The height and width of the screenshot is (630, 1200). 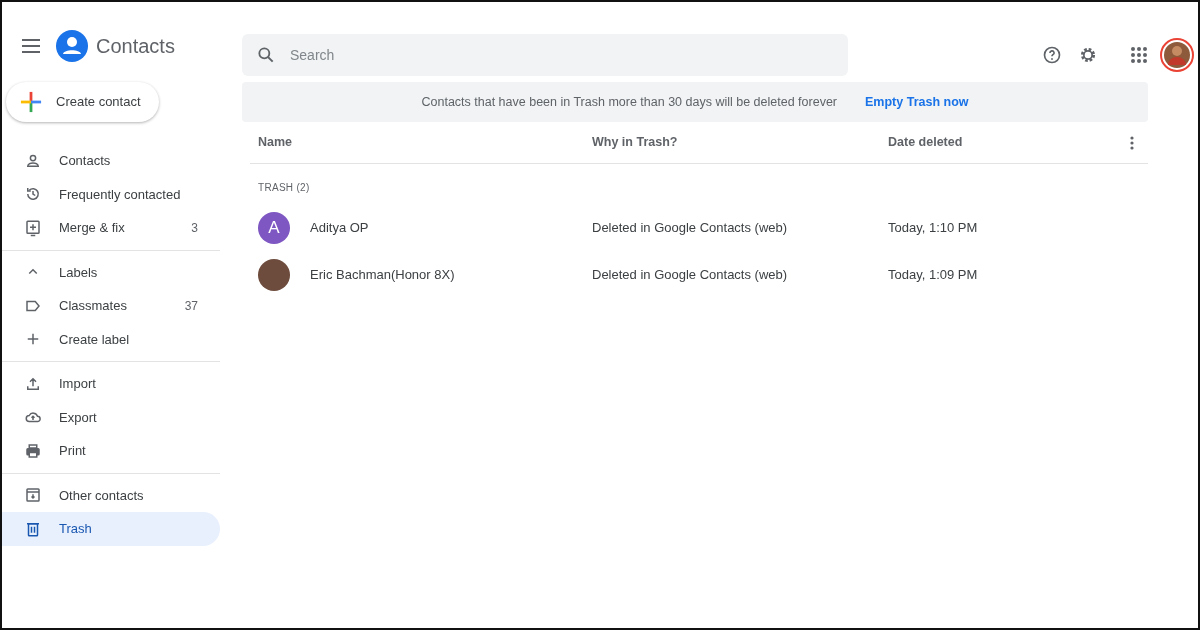 I want to click on column-header: Date deleted, so click(x=926, y=143).